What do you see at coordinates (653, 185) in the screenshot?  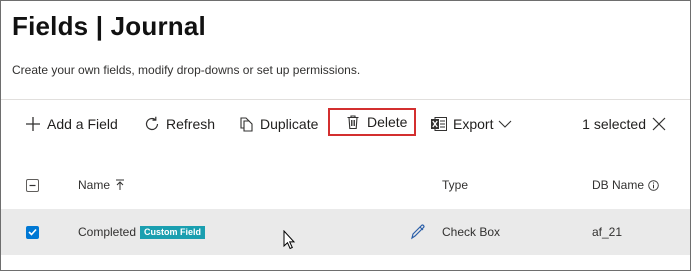 I see `info-icon` at bounding box center [653, 185].